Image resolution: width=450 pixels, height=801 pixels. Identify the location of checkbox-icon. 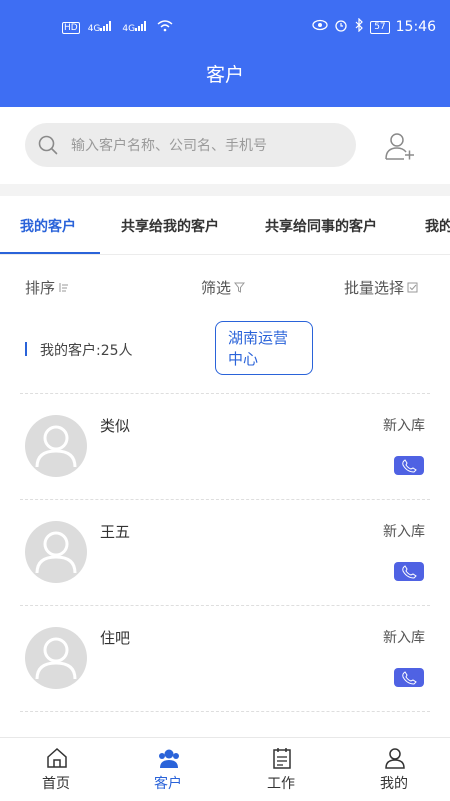
(412, 287).